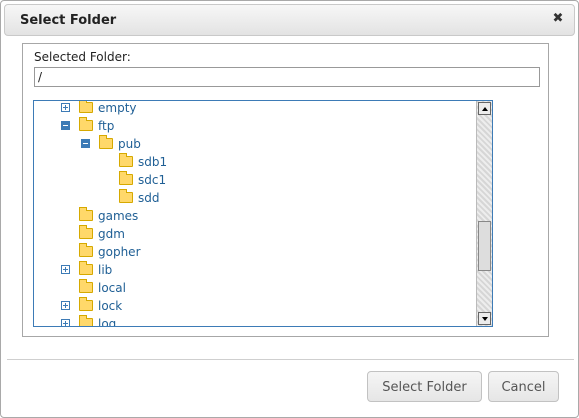 Image resolution: width=579 pixels, height=418 pixels. What do you see at coordinates (484, 108) in the screenshot?
I see `scroll-up-button` at bounding box center [484, 108].